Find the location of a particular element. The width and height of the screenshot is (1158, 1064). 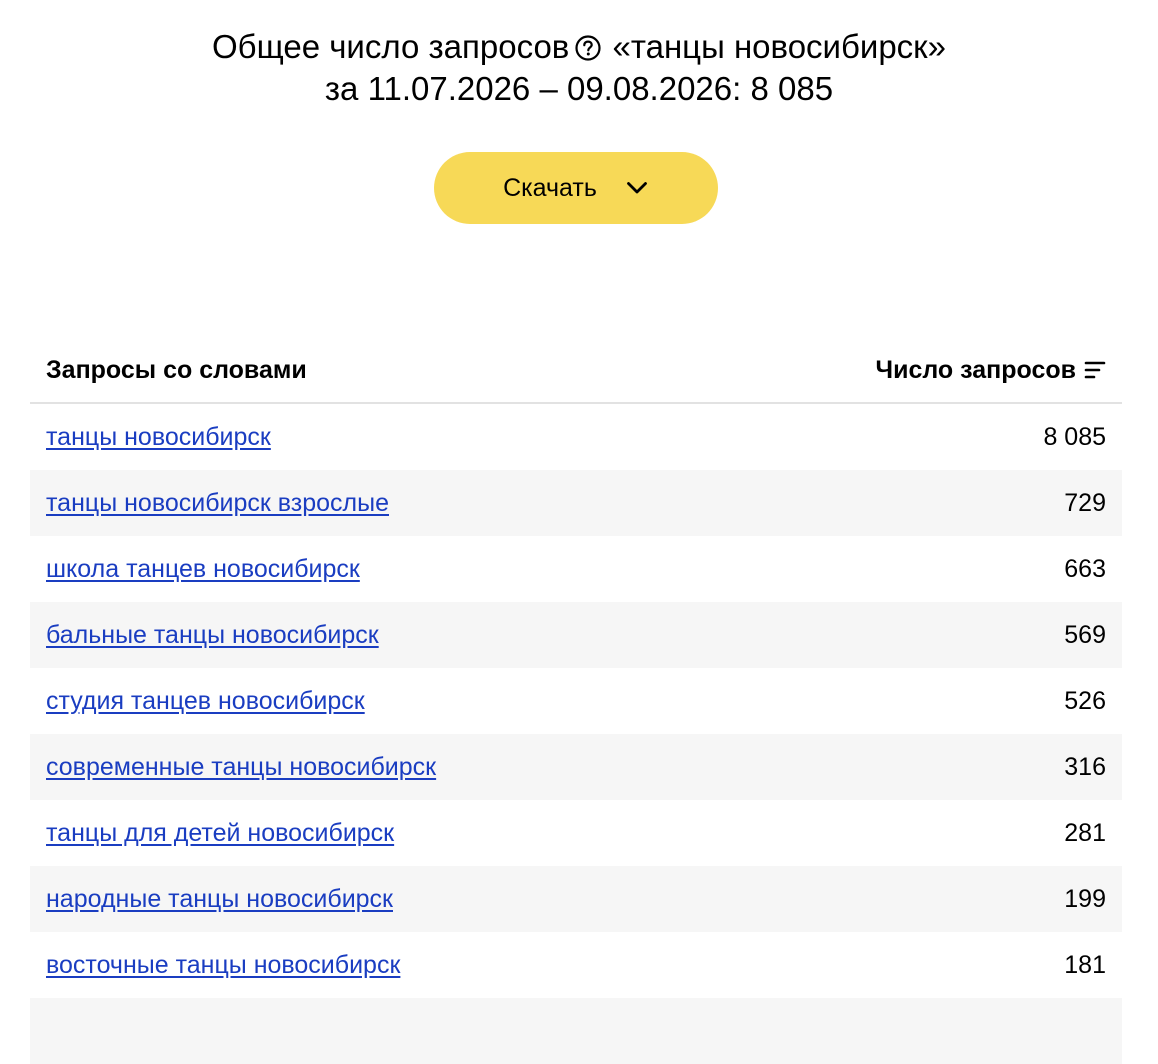

query-count: 181 is located at coordinates (1085, 965).